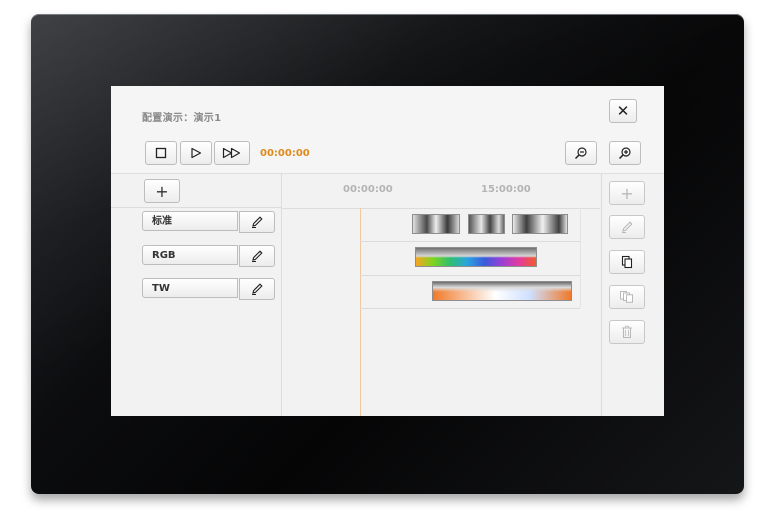 The image size is (776, 518). I want to click on copy-multiple-button, so click(627, 297).